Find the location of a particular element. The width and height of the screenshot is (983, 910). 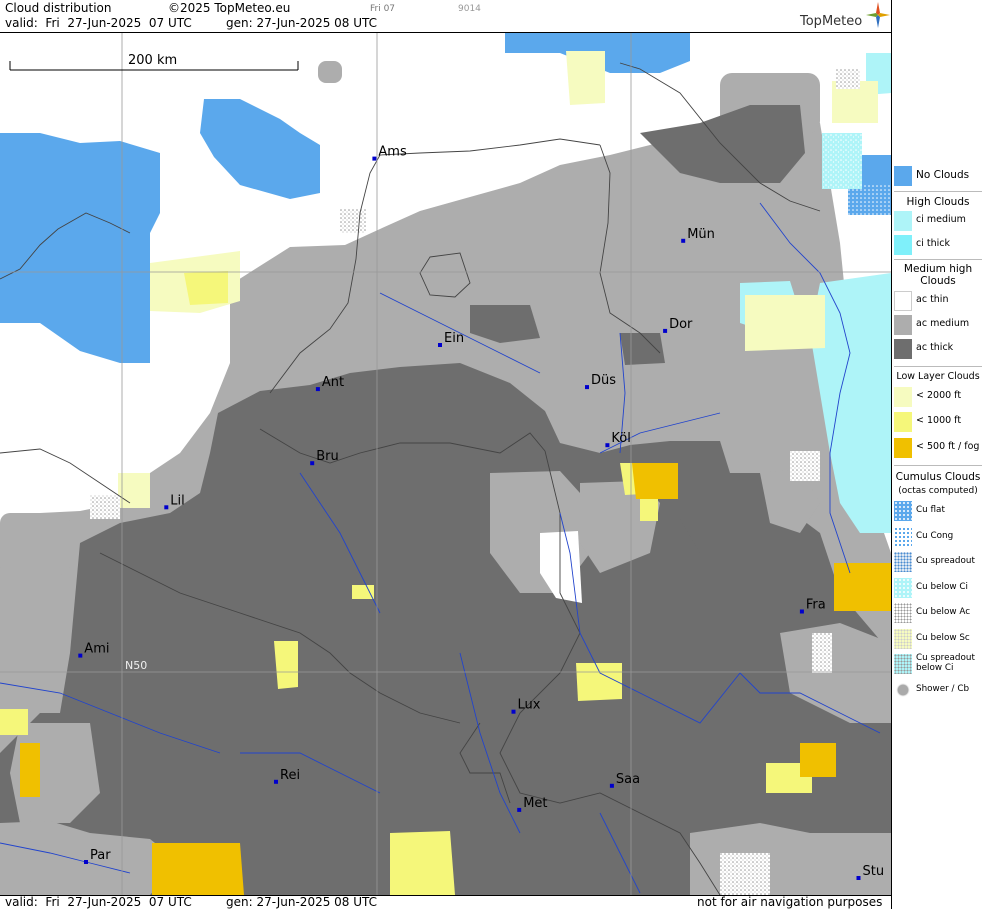

legend-low-2000: < 2000 ft is located at coordinates (937, 397).